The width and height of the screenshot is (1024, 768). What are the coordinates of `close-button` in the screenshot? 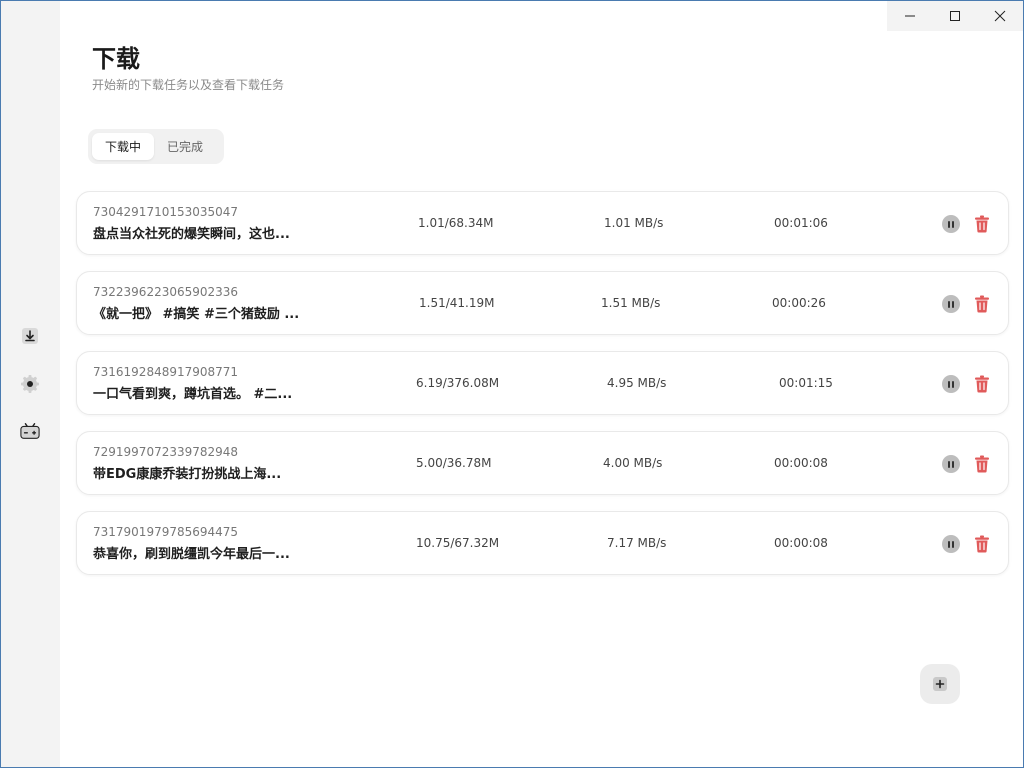 It's located at (999, 16).